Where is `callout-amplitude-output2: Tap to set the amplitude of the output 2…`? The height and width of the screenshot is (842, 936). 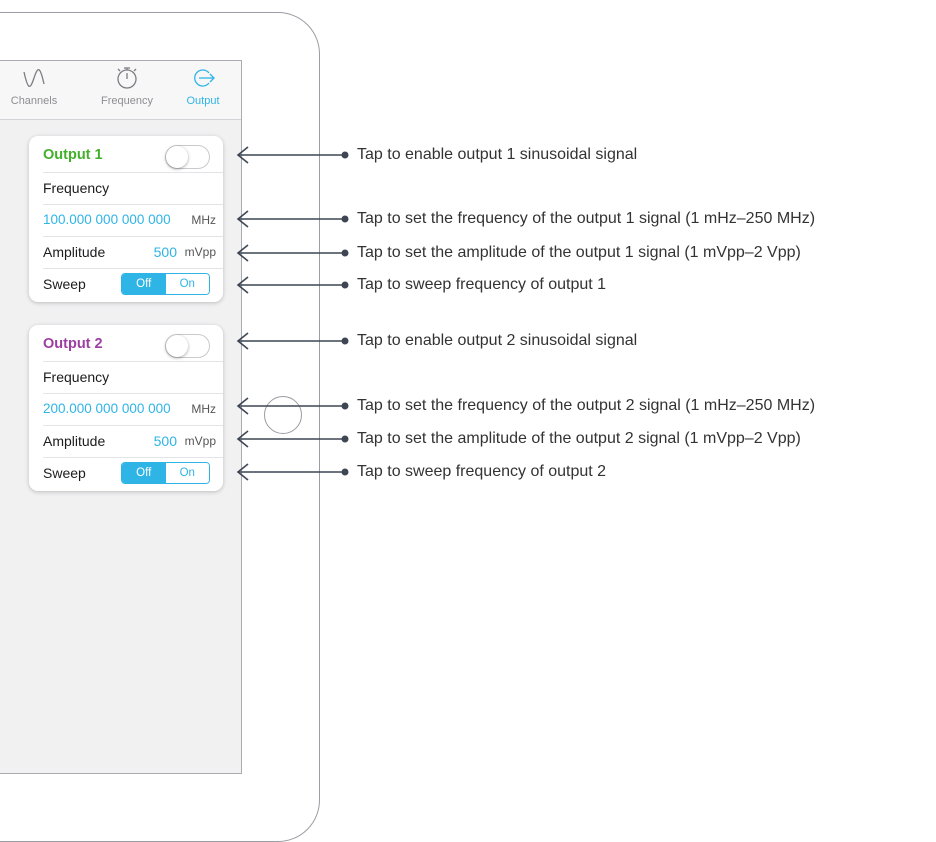 callout-amplitude-output2: Tap to set the amplitude of the output 2… is located at coordinates (579, 438).